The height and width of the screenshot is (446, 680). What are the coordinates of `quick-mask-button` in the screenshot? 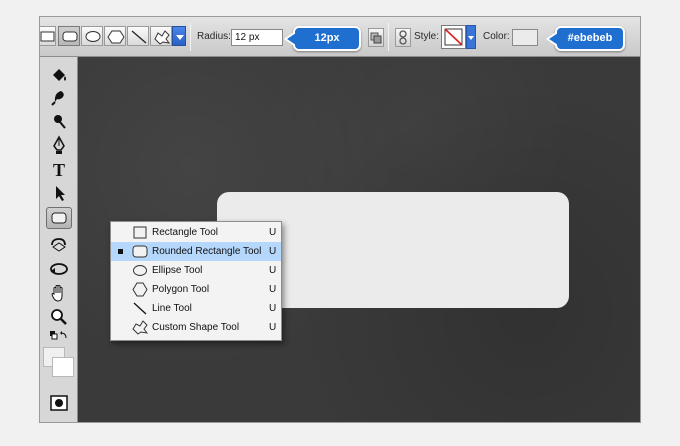 It's located at (59, 403).